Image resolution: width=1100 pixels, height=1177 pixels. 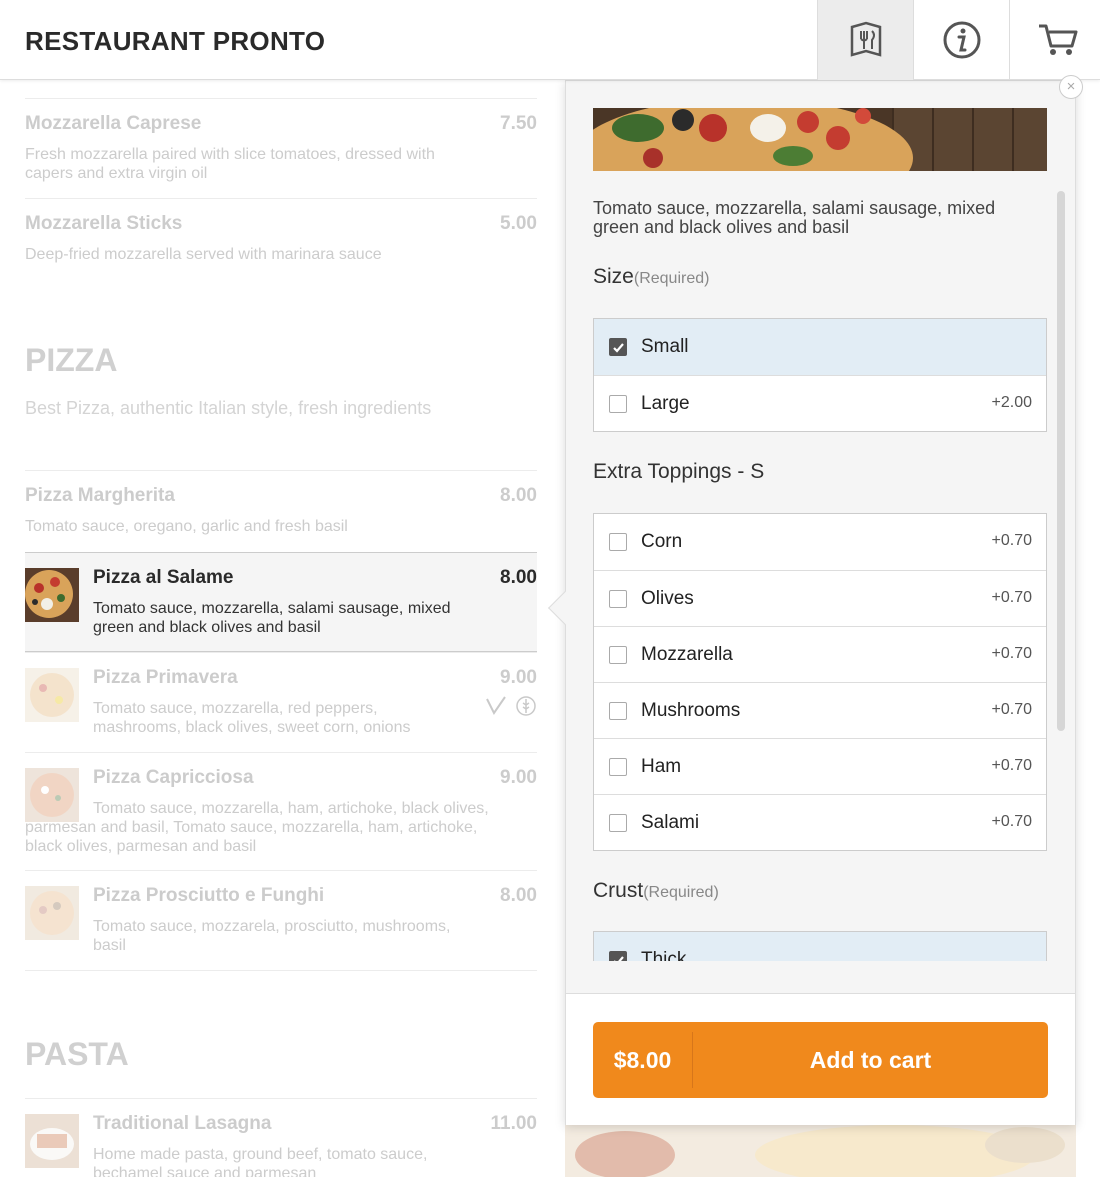 I want to click on cart-total-price: $8.00, so click(x=643, y=1060).